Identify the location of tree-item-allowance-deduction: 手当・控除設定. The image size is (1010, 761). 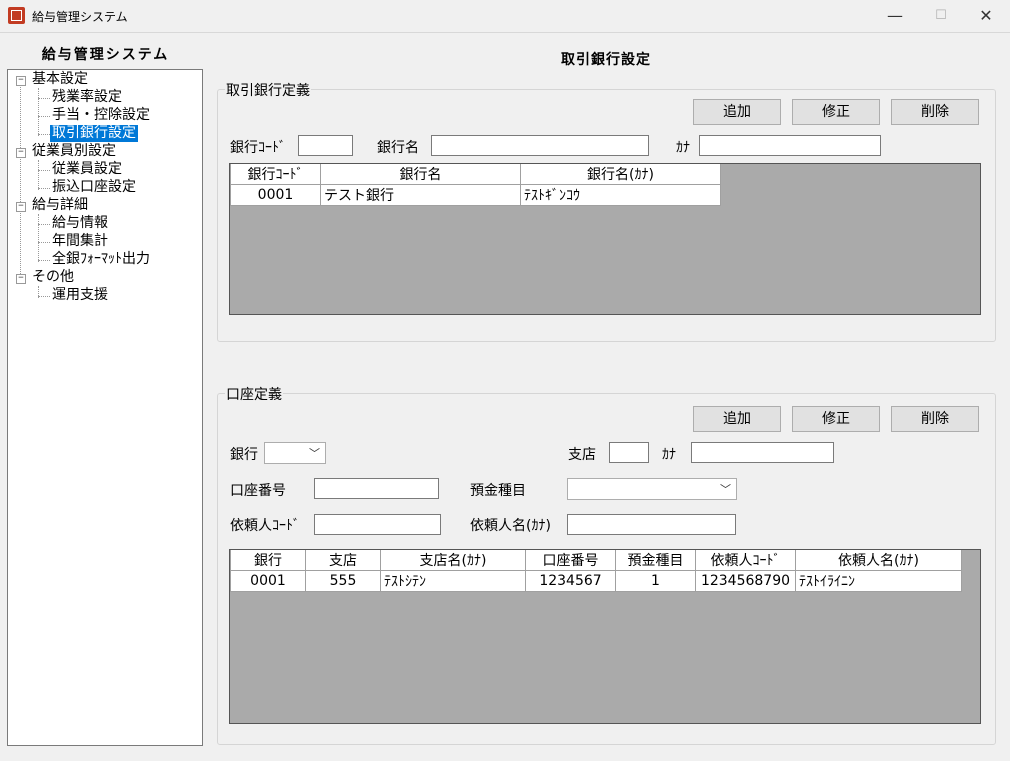
(101, 115).